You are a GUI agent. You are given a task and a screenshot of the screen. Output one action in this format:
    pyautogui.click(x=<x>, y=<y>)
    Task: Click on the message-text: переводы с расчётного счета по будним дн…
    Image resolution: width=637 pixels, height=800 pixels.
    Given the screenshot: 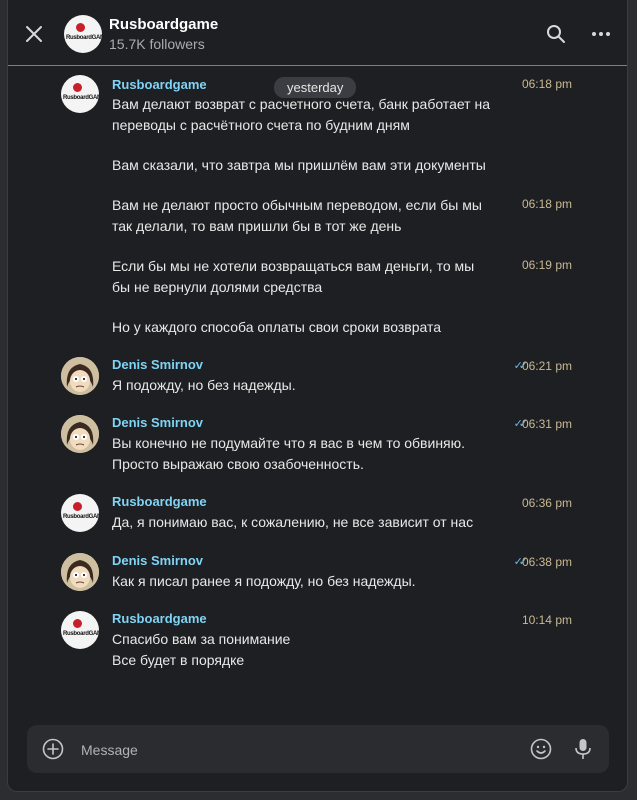 What is the action you would take?
    pyautogui.click(x=261, y=125)
    